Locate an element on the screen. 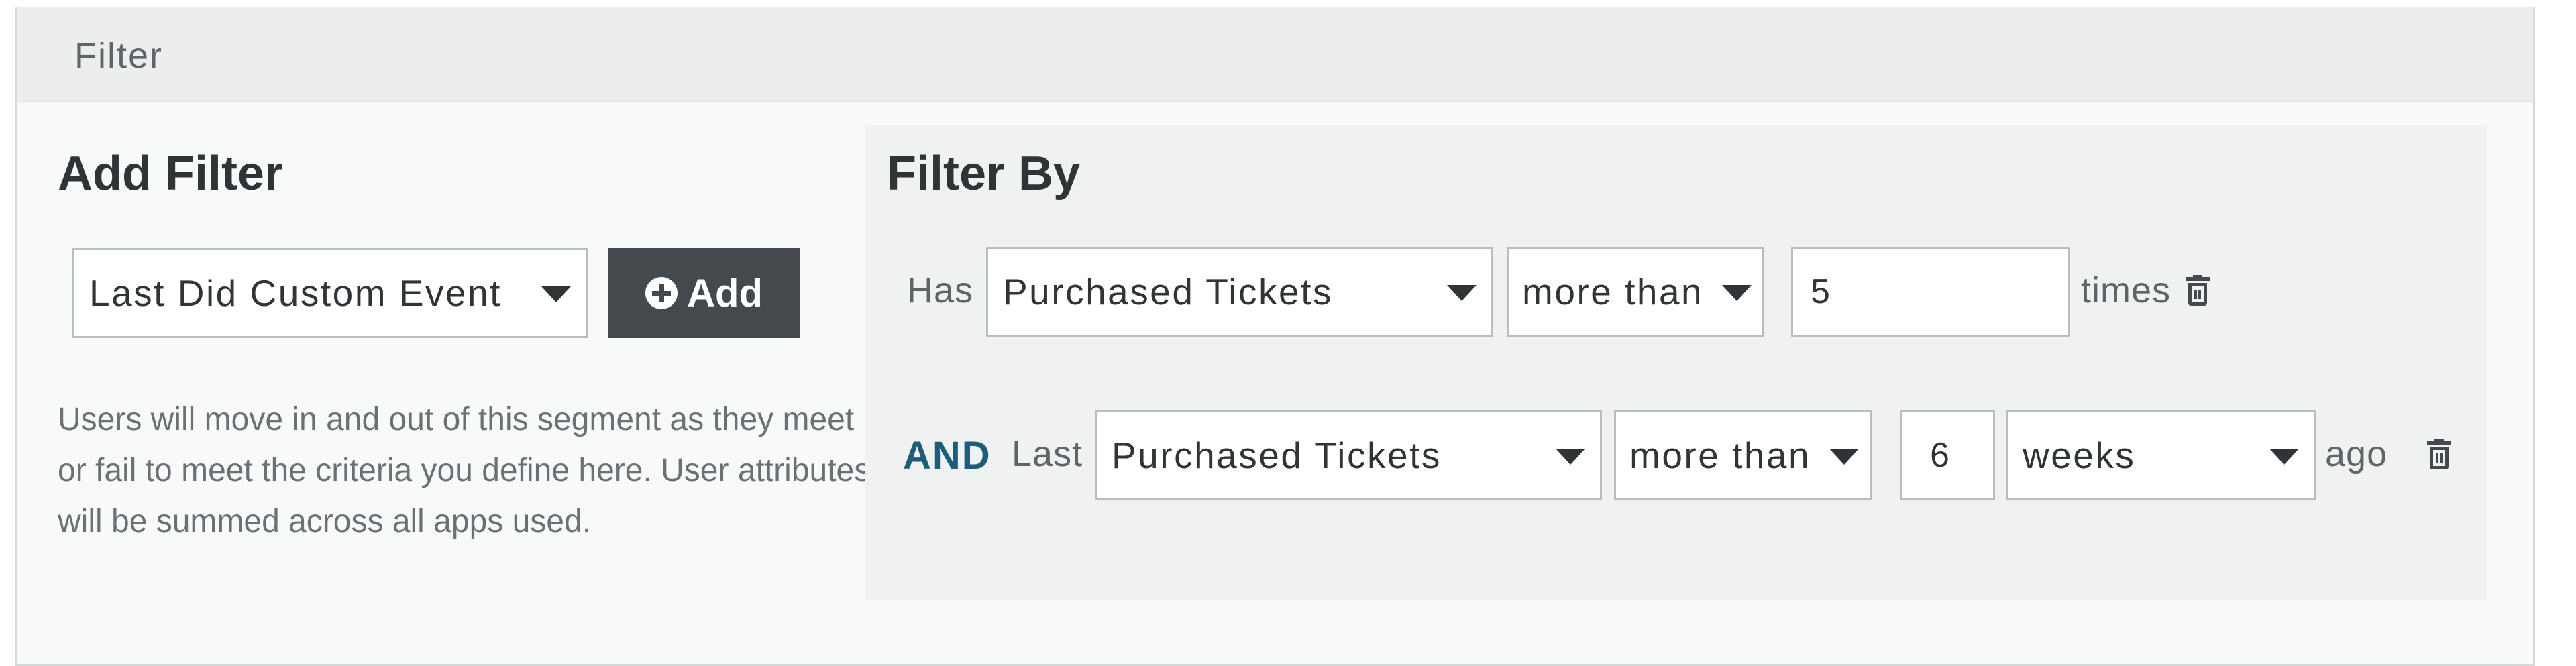  panel-header: Filter is located at coordinates (1275, 55).